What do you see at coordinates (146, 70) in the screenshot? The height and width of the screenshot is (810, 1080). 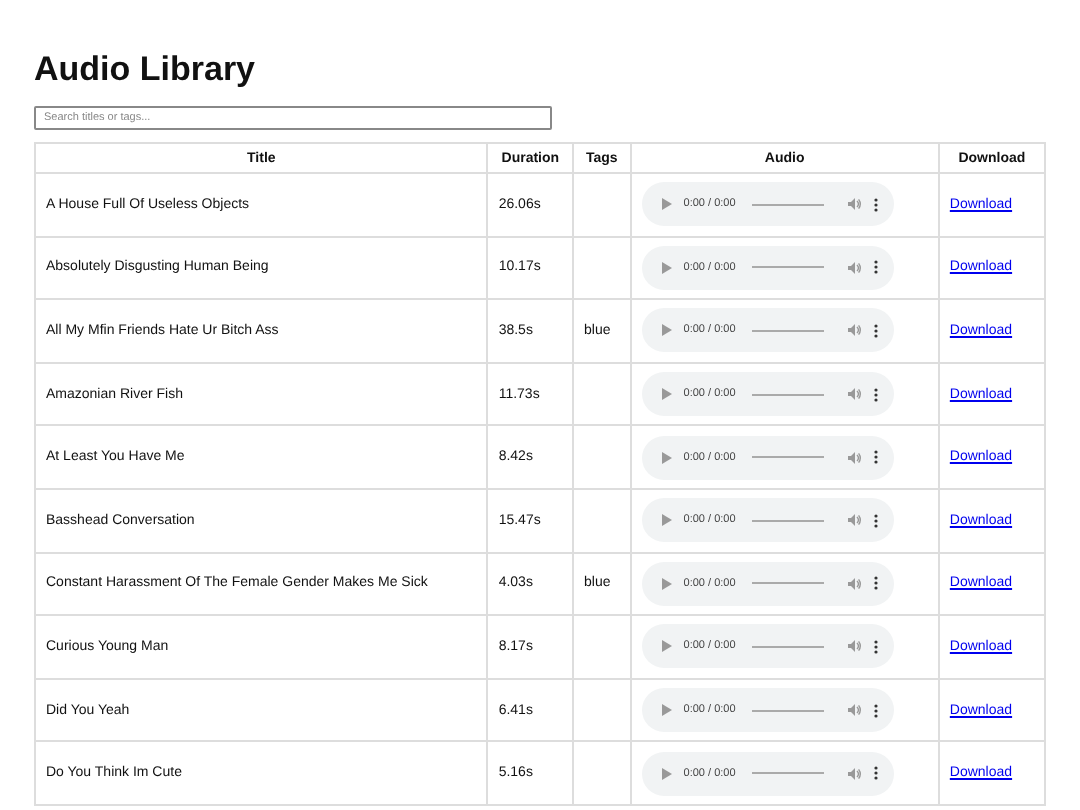 I see `page-title: Audio Library` at bounding box center [146, 70].